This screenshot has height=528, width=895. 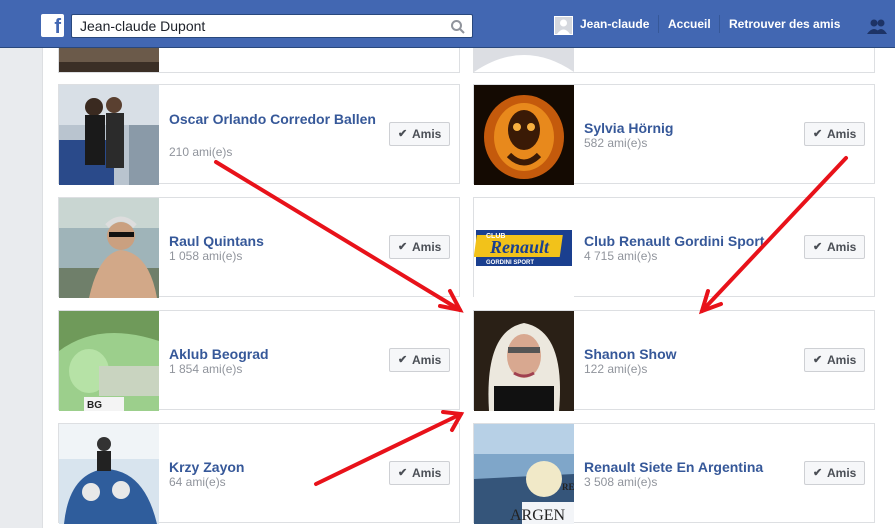 What do you see at coordinates (274, 241) in the screenshot?
I see `friend-name: Raul Quintans` at bounding box center [274, 241].